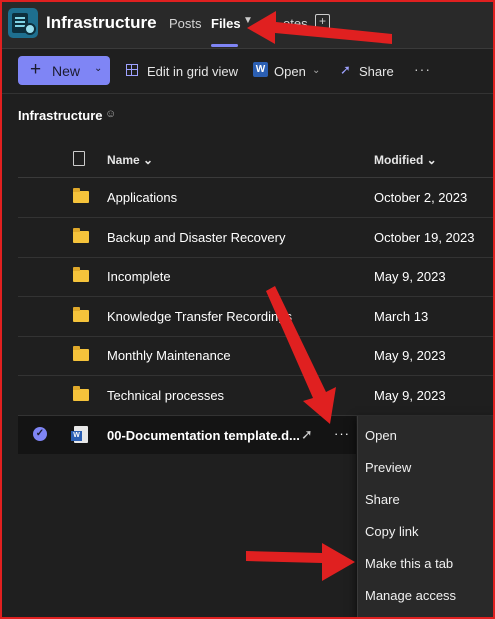  I want to click on arrow-to-make-this-a-tab, so click(300, 562).